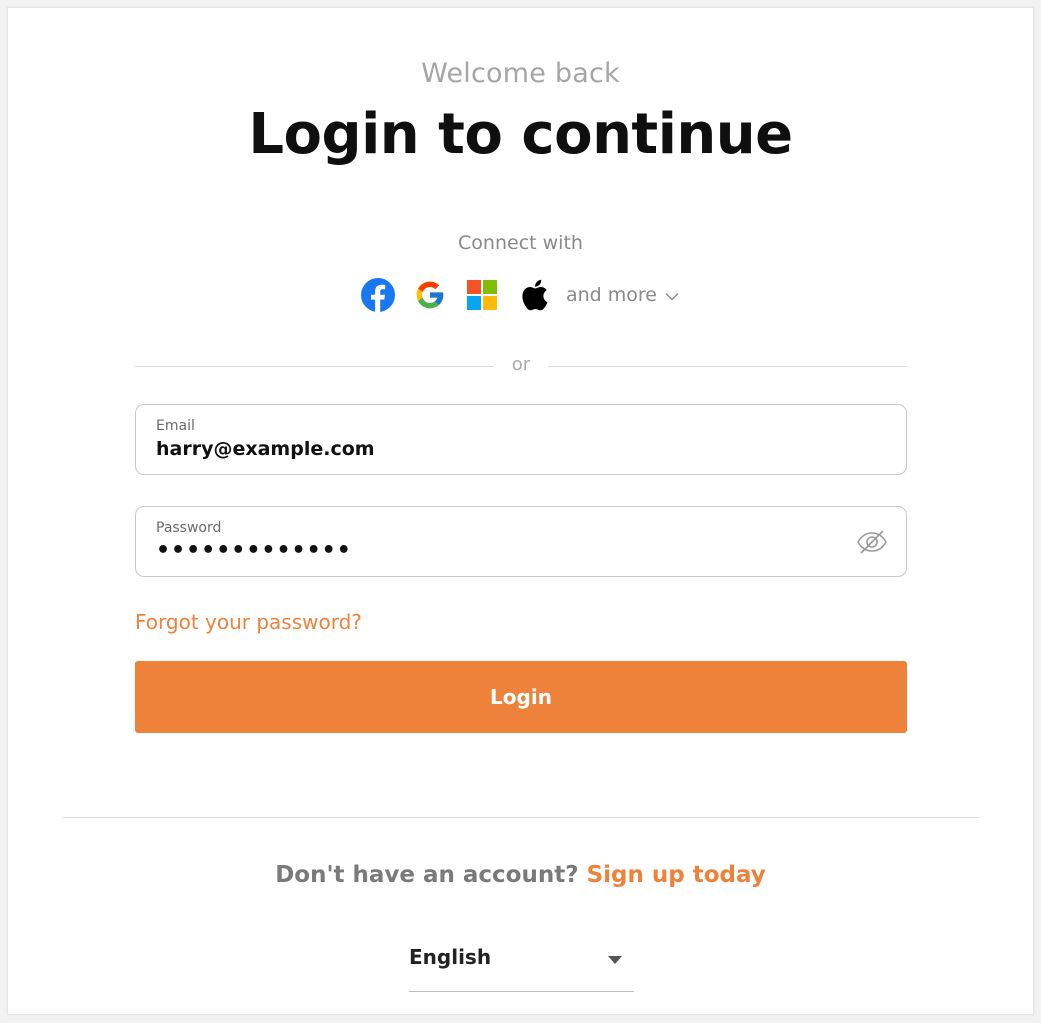 The height and width of the screenshot is (1023, 1041). What do you see at coordinates (615, 960) in the screenshot?
I see `caret-down-icon` at bounding box center [615, 960].